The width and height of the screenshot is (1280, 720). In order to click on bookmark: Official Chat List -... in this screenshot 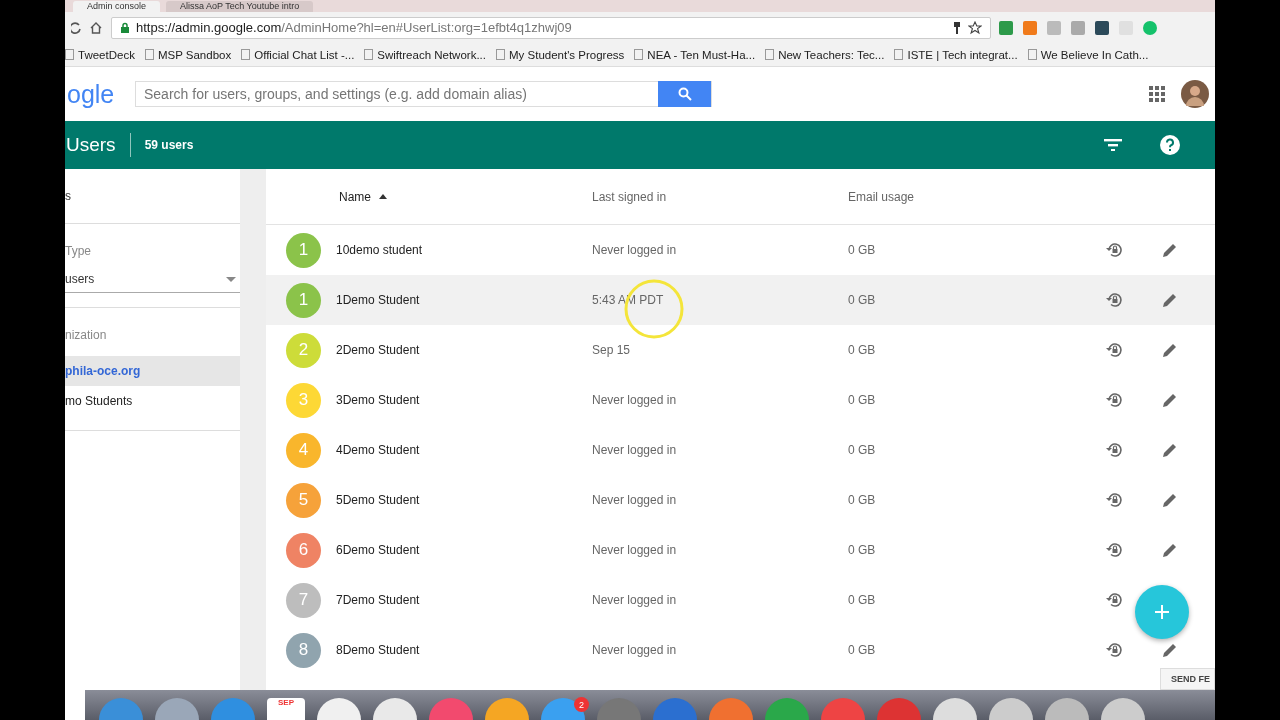, I will do `click(298, 54)`.